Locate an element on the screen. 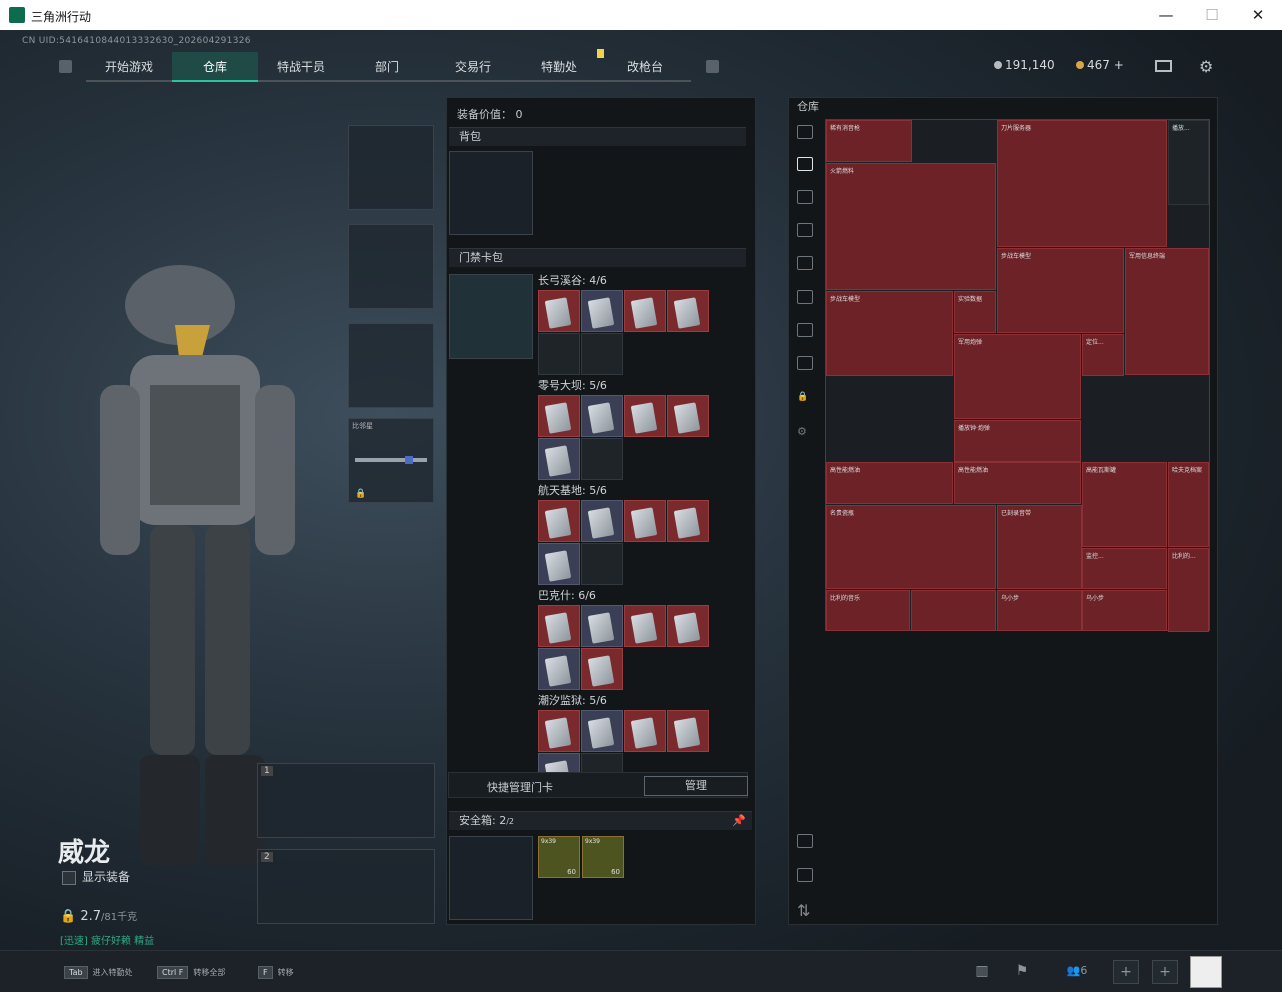  maximize-button: ☐ is located at coordinates (1212, 15).